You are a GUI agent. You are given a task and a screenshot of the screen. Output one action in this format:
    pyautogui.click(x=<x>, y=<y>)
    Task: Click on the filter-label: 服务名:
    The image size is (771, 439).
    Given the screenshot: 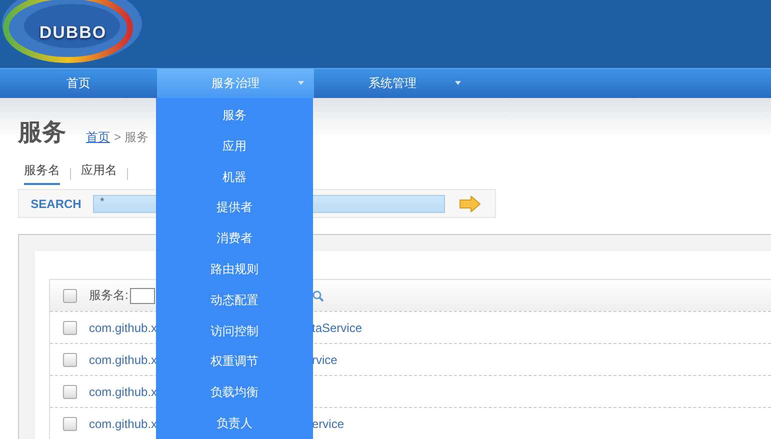 What is the action you would take?
    pyautogui.click(x=108, y=295)
    